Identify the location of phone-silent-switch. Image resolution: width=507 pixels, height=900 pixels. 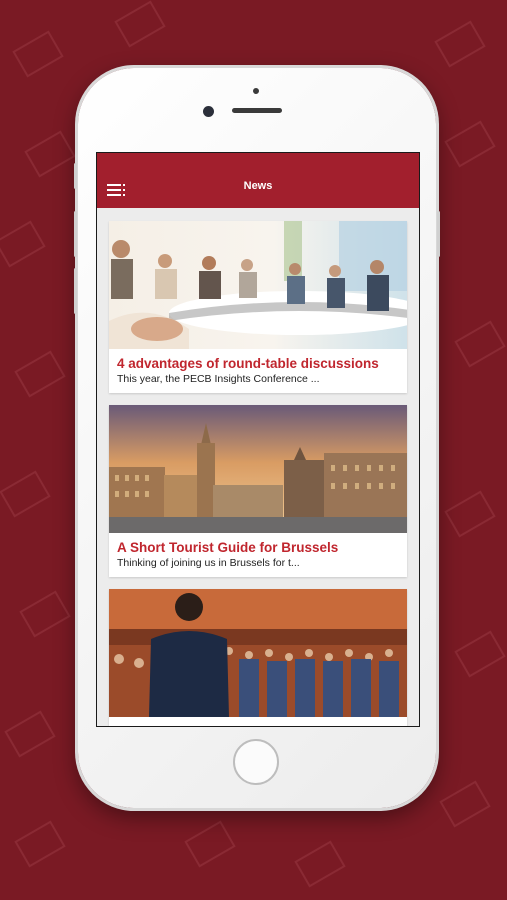
(75, 176).